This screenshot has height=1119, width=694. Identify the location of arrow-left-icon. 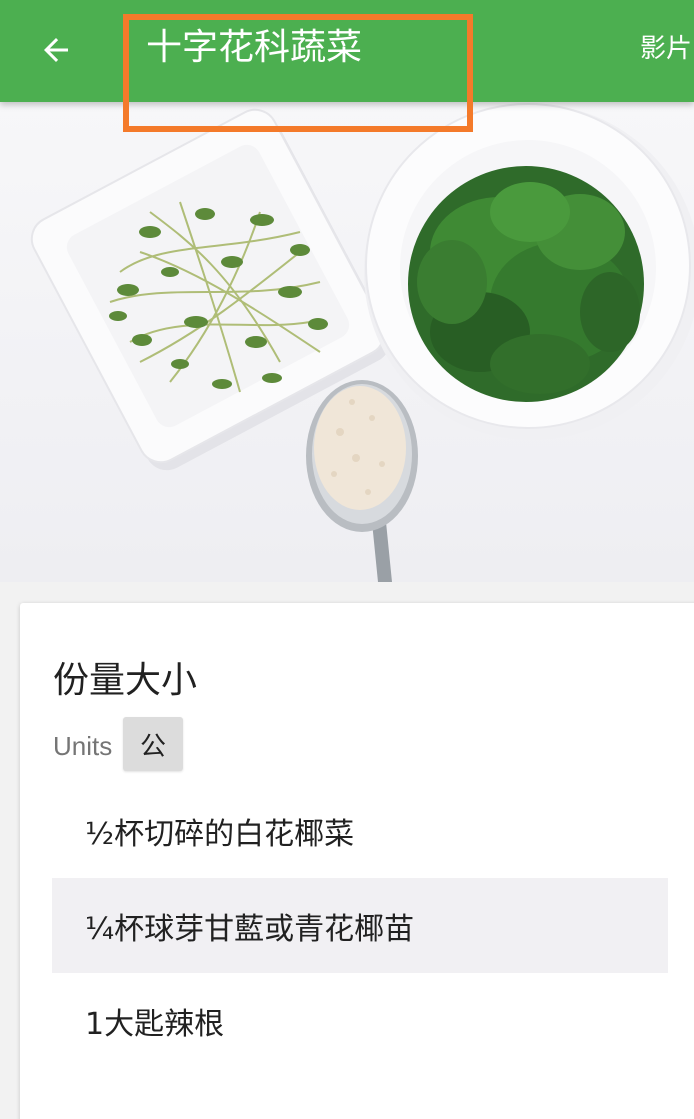
(56, 50).